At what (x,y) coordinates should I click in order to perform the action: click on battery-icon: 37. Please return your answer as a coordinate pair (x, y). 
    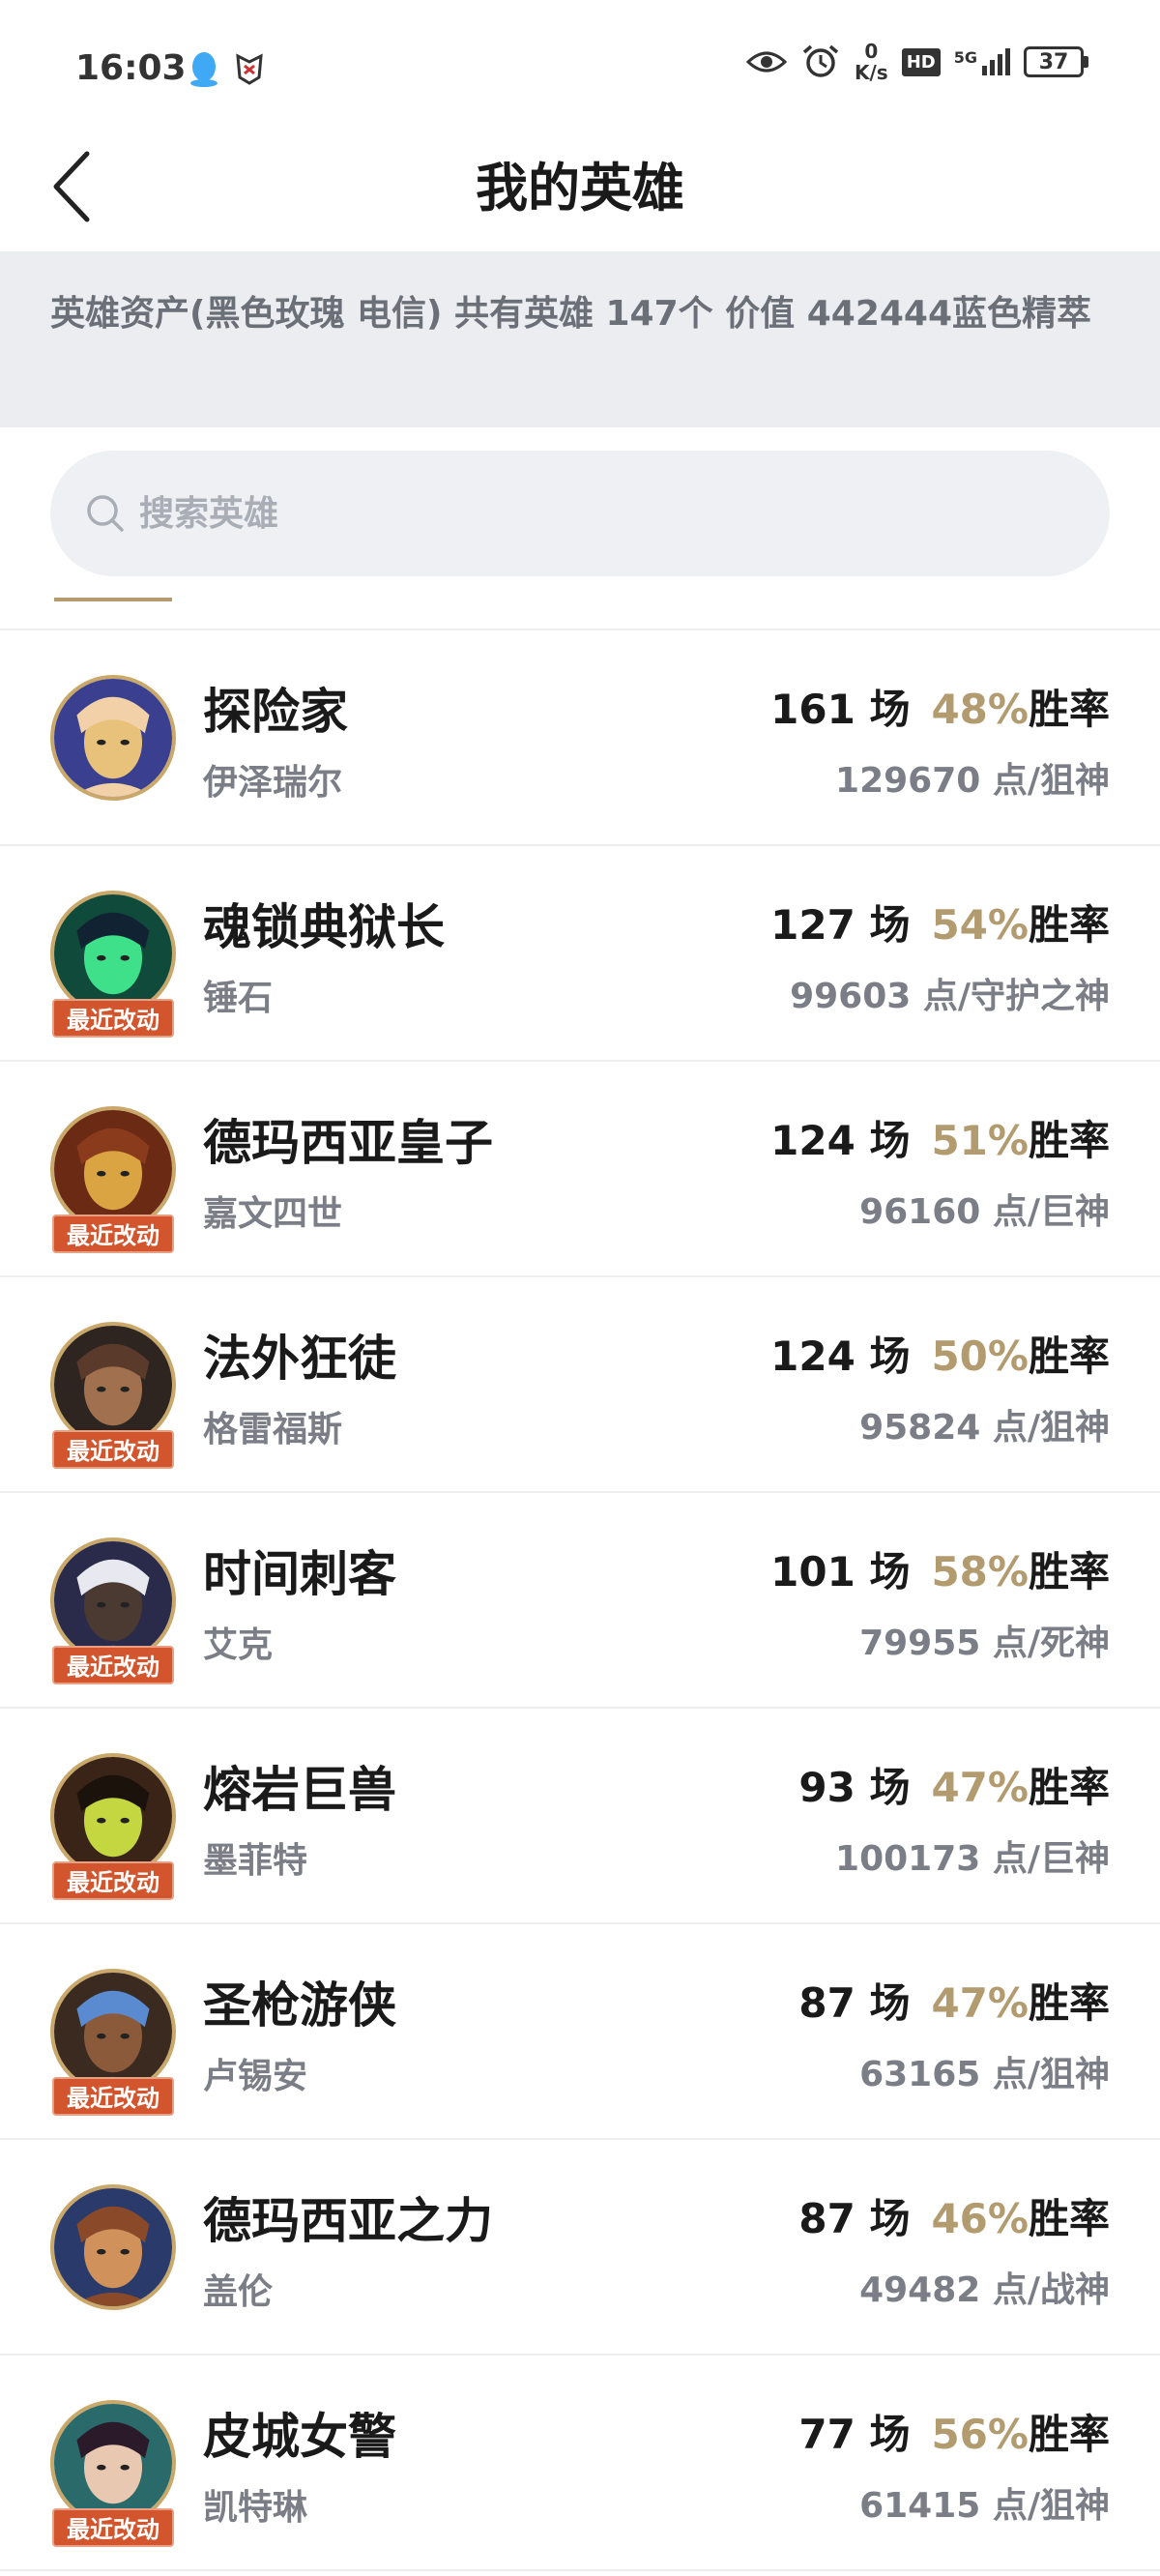
    Looking at the image, I should click on (1056, 61).